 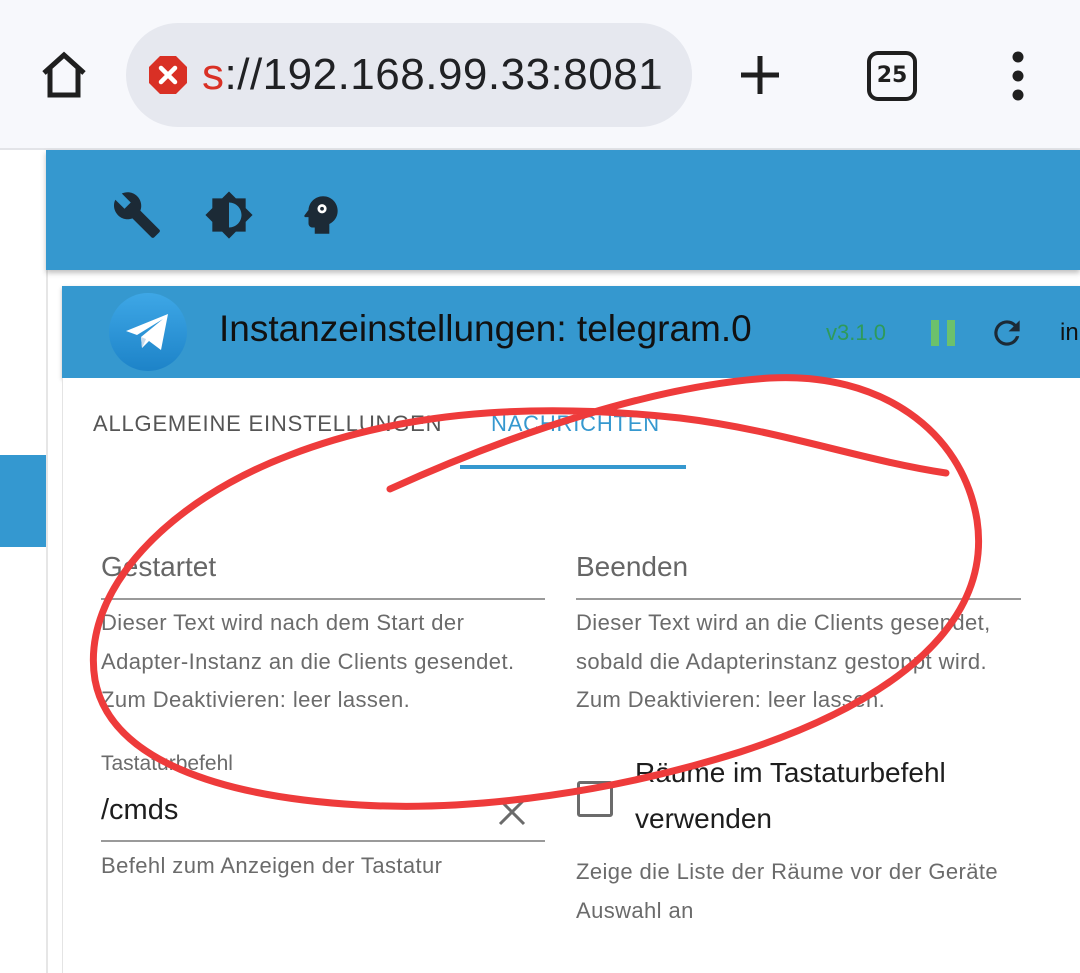 I want to click on keyboard-command-input: /cmds, so click(x=139, y=810).